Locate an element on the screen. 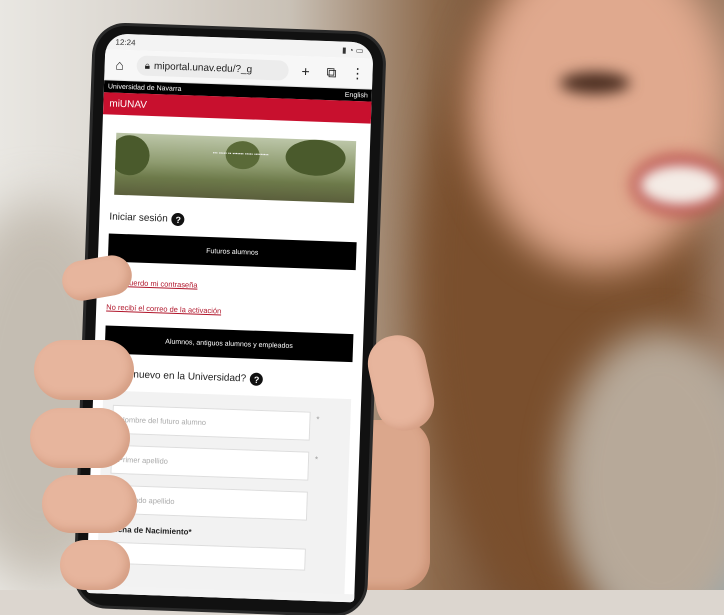 The height and width of the screenshot is (615, 724). woman-smile-teeth is located at coordinates (680, 185).